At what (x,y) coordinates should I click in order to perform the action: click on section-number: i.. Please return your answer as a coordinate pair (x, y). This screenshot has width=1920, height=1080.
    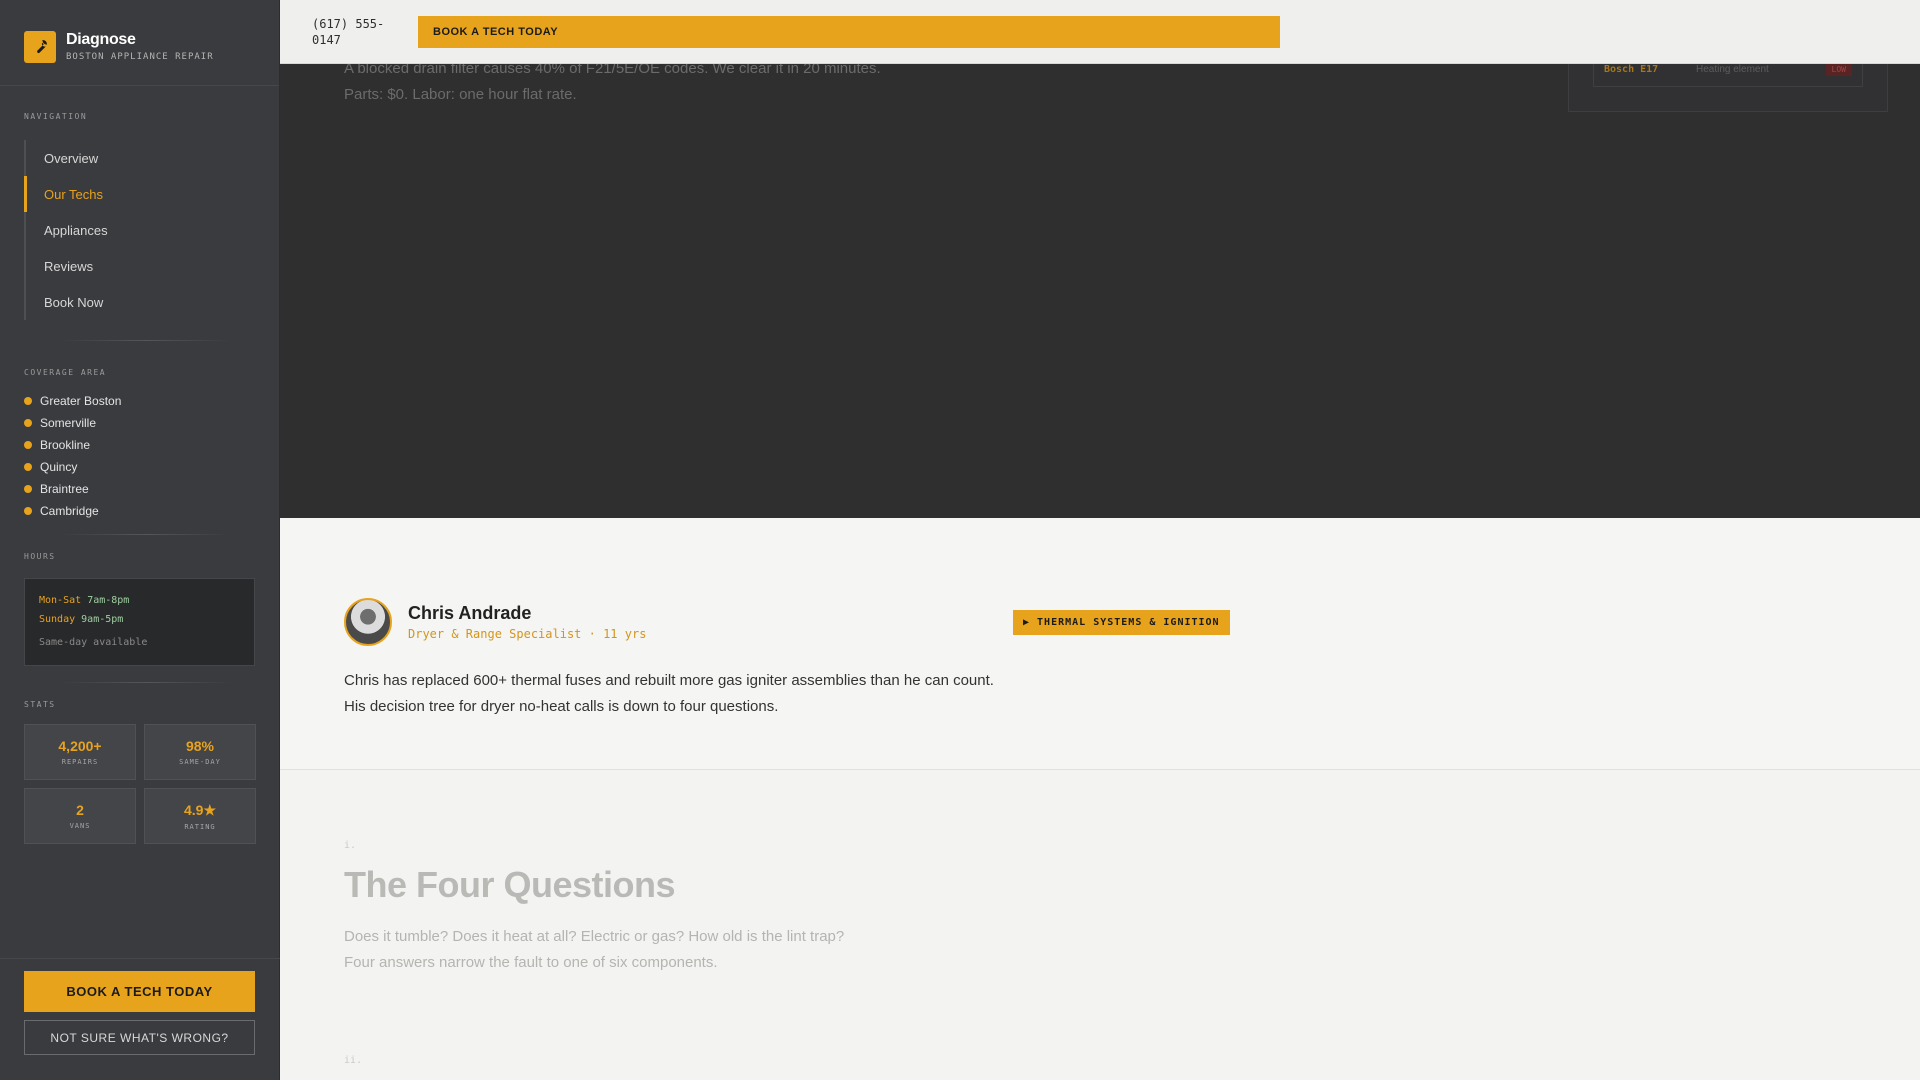
    Looking at the image, I should click on (350, 845).